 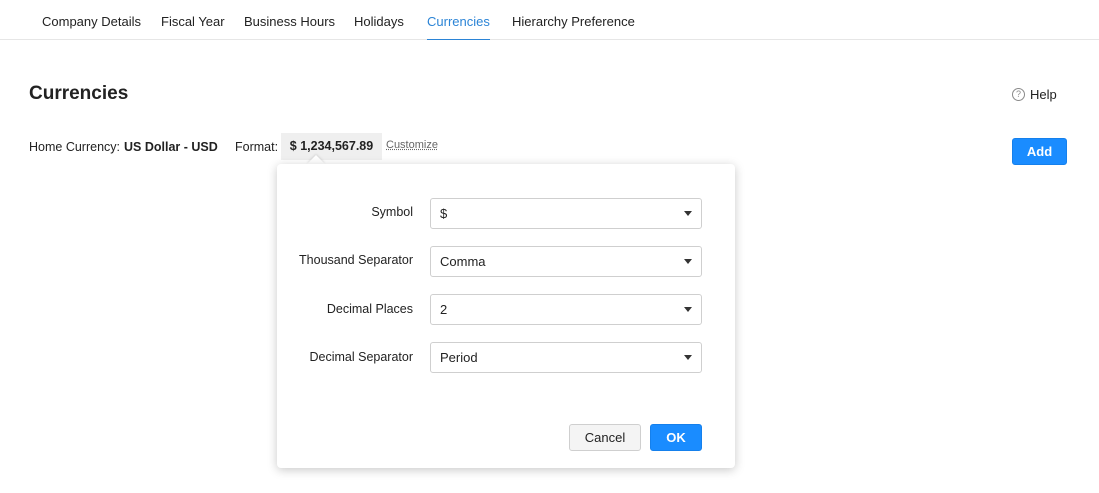 I want to click on home-currency-row: Home Currency: US Dollar - USD, so click(x=123, y=147).